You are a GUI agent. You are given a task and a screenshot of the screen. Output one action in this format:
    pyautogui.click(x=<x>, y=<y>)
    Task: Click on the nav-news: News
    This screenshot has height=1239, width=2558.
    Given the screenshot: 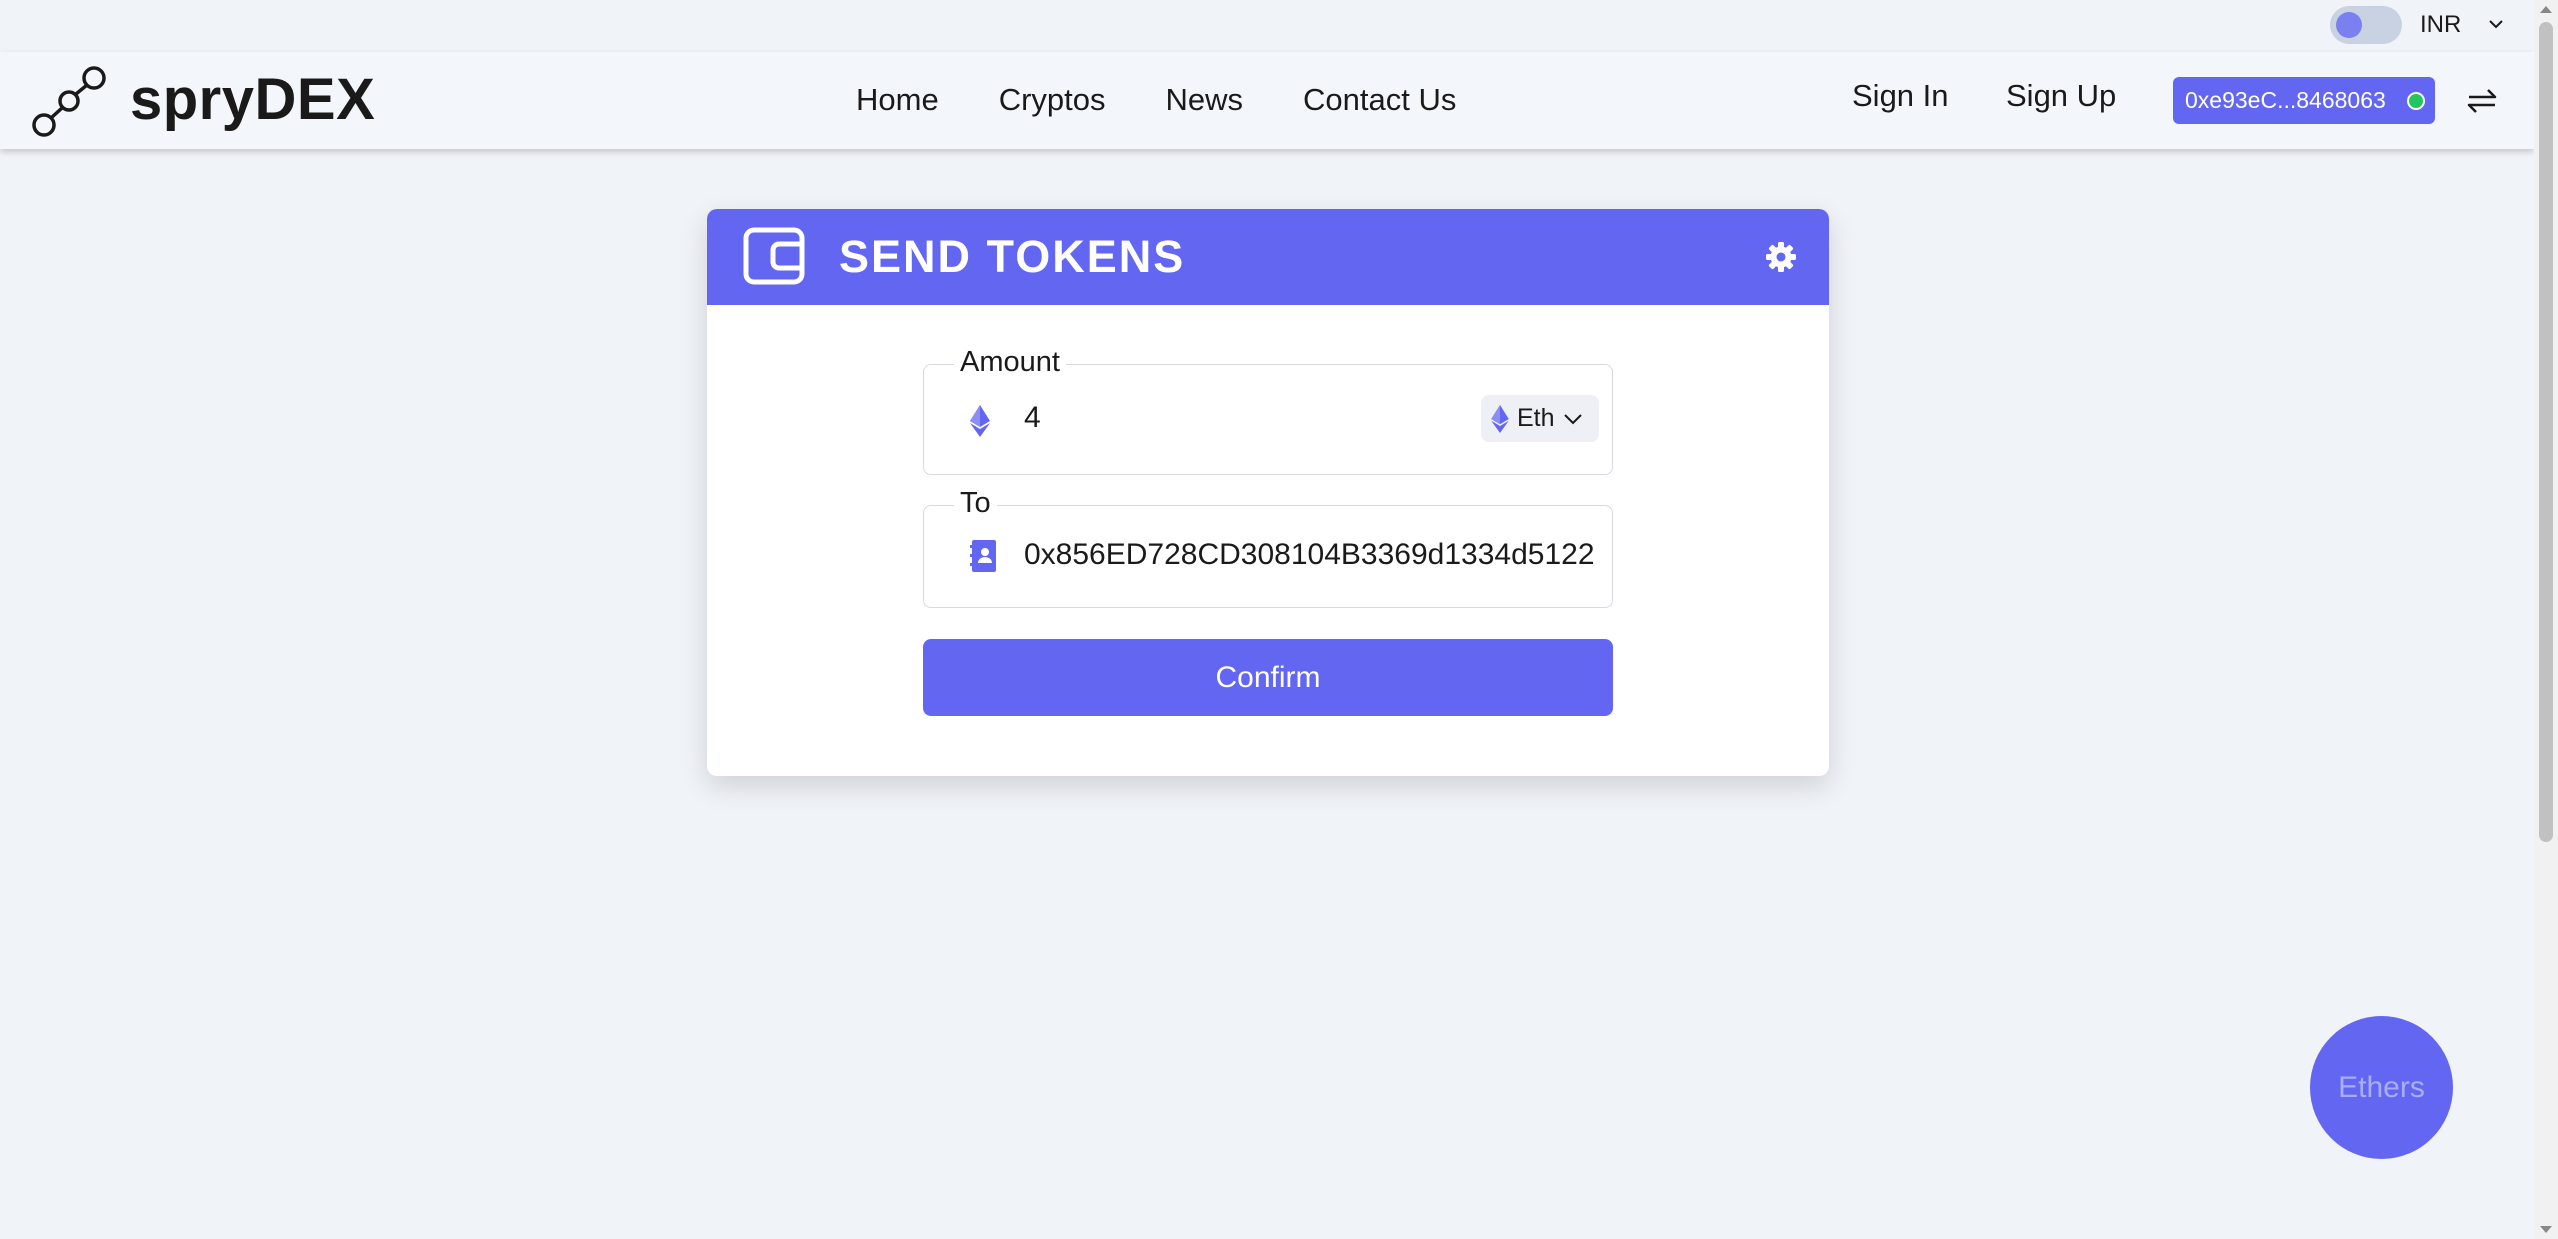 What is the action you would take?
    pyautogui.click(x=1205, y=100)
    